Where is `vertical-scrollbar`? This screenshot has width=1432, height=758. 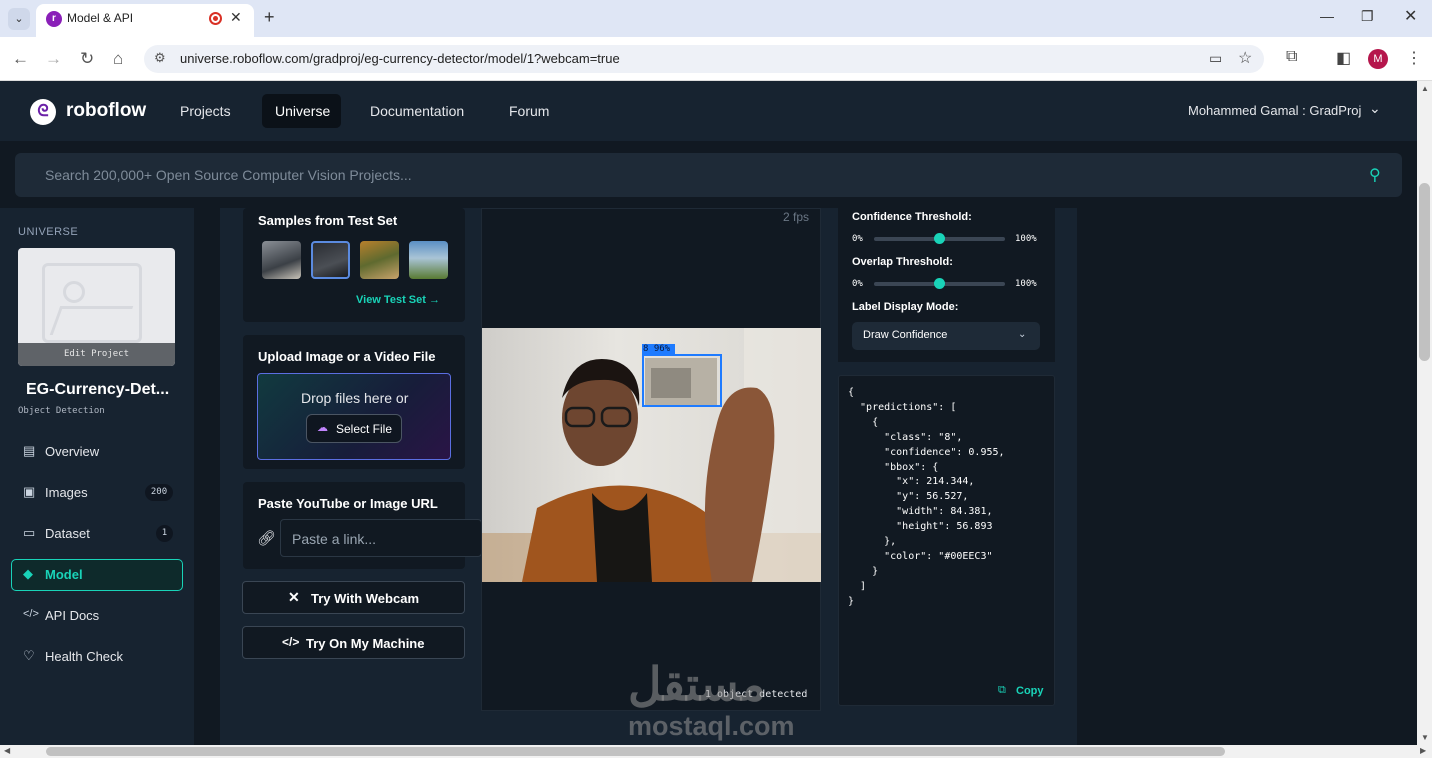
vertical-scrollbar is located at coordinates (1424, 413).